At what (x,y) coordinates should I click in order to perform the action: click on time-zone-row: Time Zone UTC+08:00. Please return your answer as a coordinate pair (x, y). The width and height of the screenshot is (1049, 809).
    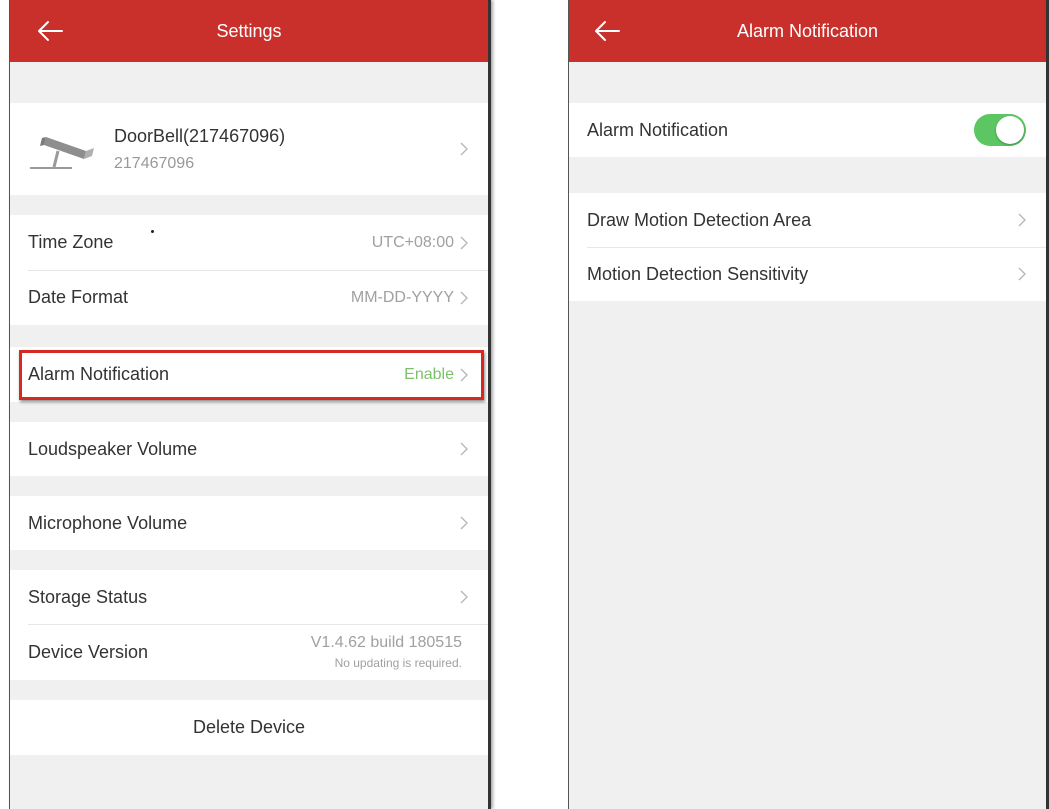
    Looking at the image, I should click on (249, 242).